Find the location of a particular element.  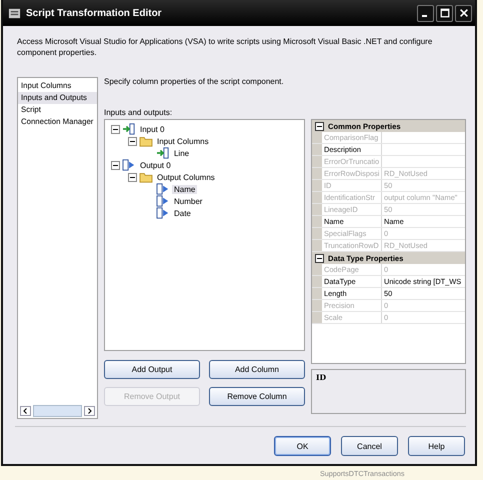

dialog-button: OK is located at coordinates (302, 446).